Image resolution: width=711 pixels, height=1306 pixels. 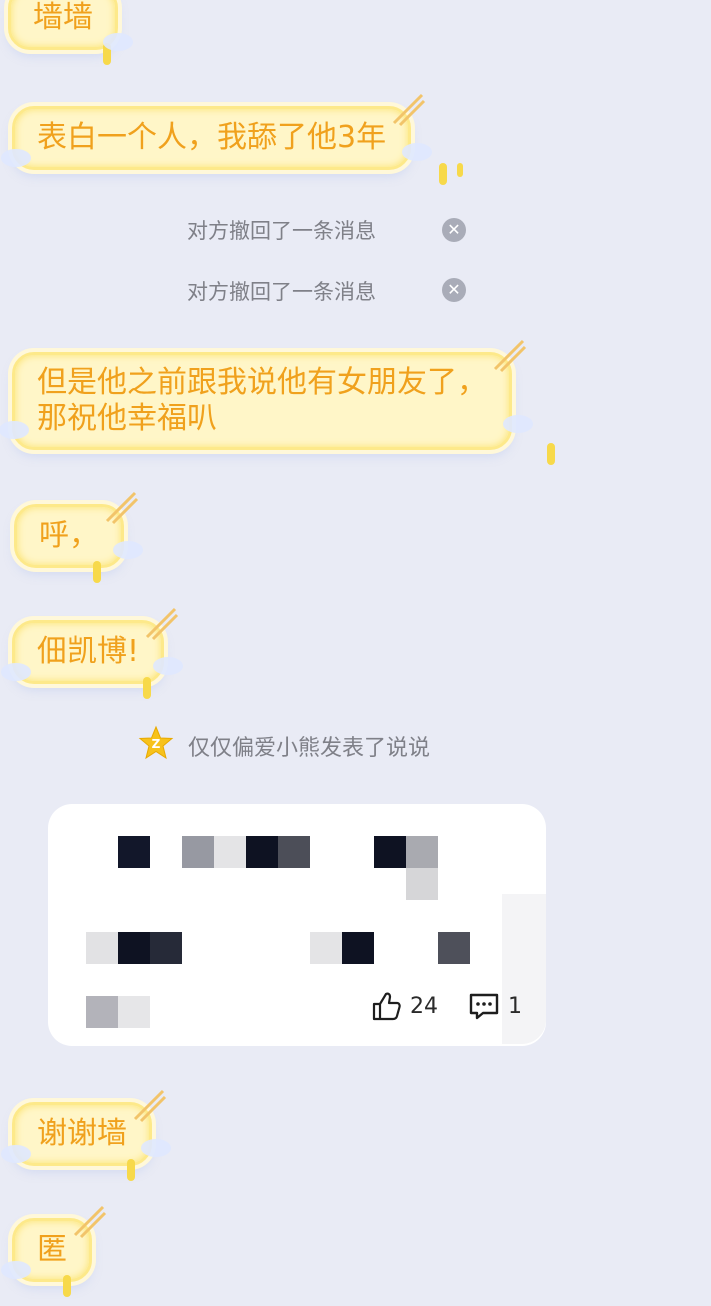 I want to click on post-stats: 24 1, so click(x=446, y=1006).